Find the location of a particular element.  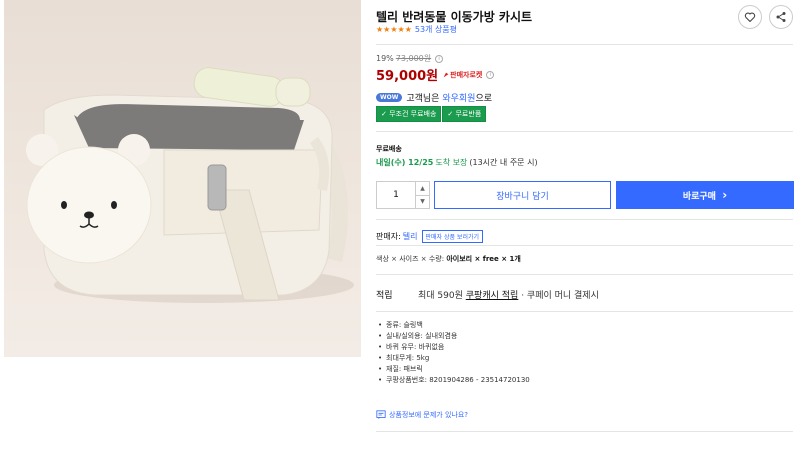

heart-icon is located at coordinates (750, 17).